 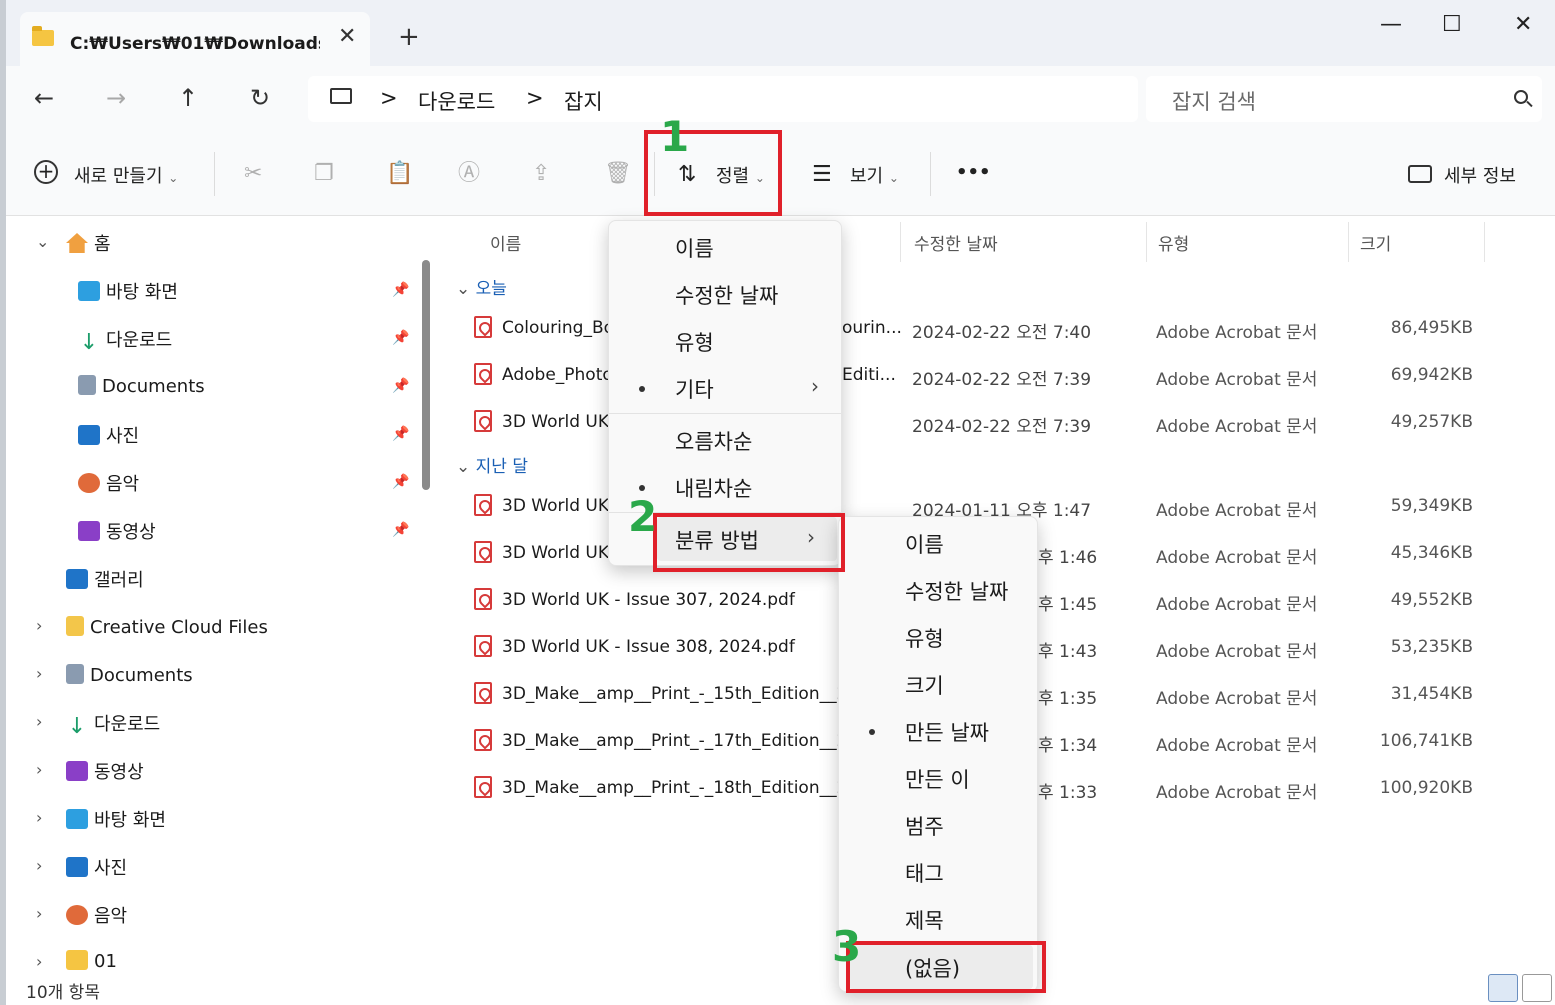 I want to click on sidebar-item-pictures: 사진, so click(x=108, y=435).